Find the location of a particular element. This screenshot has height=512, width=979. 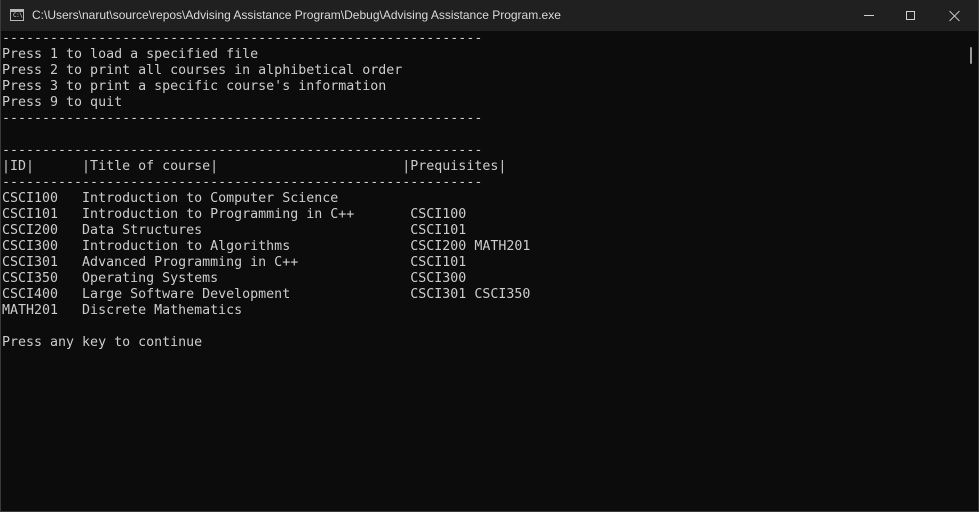

table-row: MATH201 Discrete Mathematics is located at coordinates (122, 310).